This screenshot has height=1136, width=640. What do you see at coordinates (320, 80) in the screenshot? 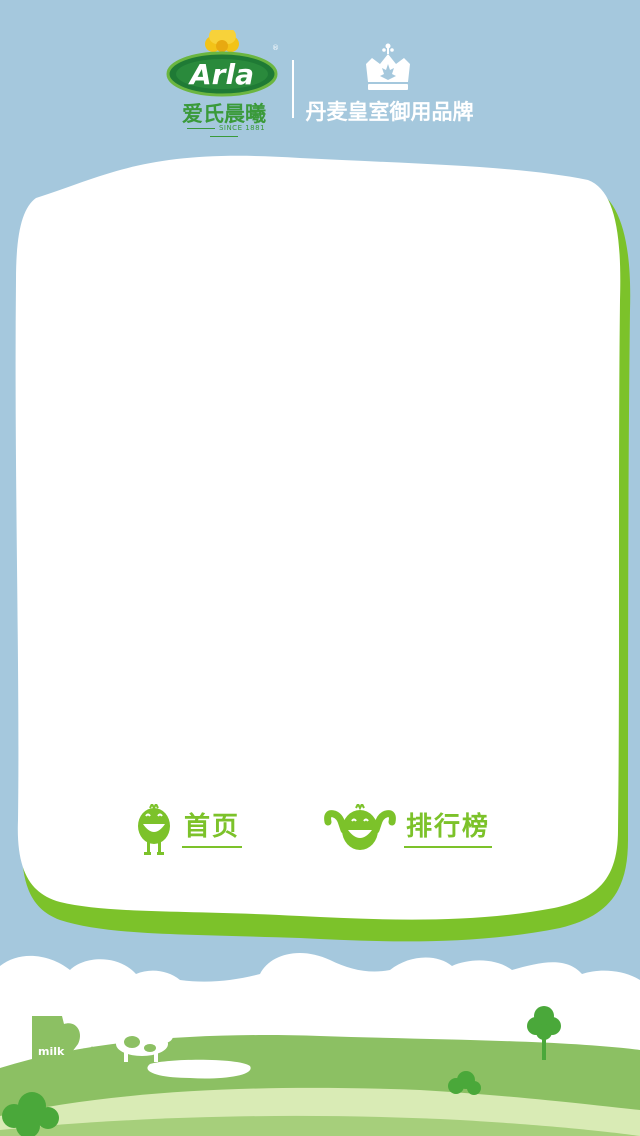
I see `header: Arla ® 爱氏晨曦 SINCE 1881 丹麦皇室御用品牌` at bounding box center [320, 80].